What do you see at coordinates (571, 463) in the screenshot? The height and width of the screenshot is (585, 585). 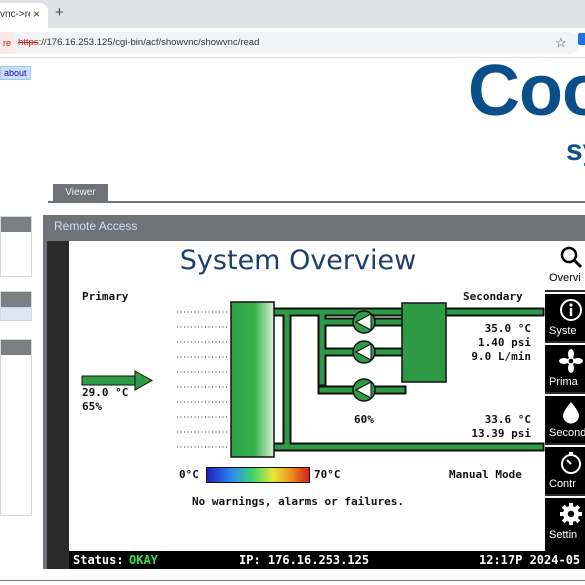 I see `timer-icon` at bounding box center [571, 463].